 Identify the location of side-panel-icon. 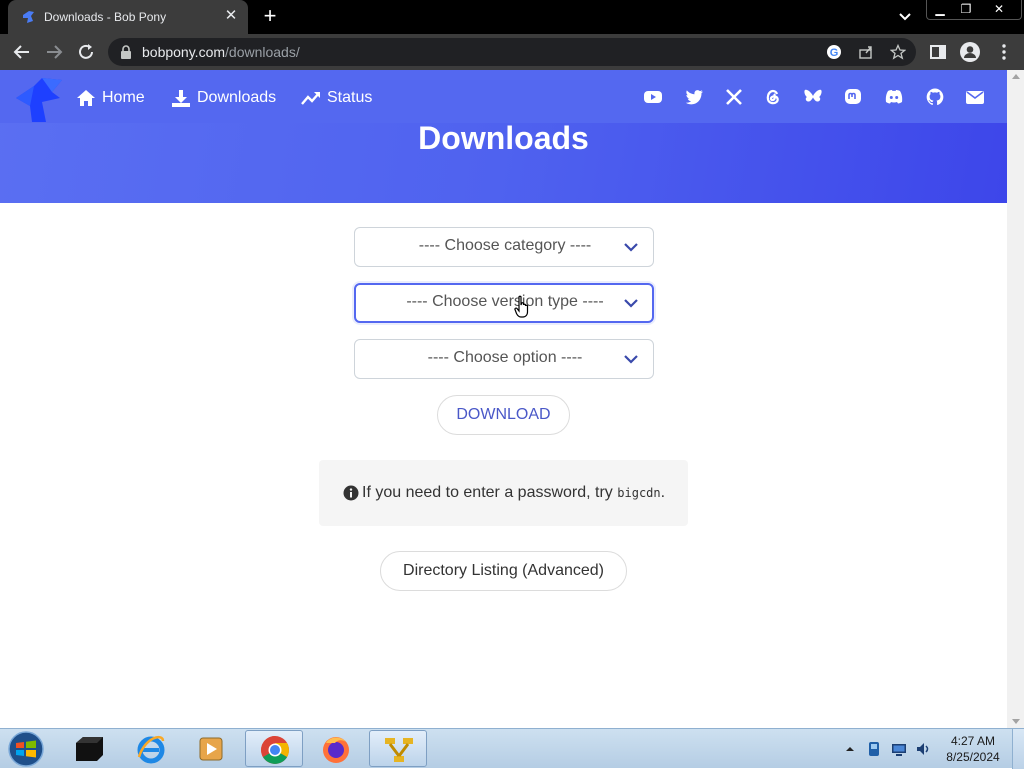
(938, 52).